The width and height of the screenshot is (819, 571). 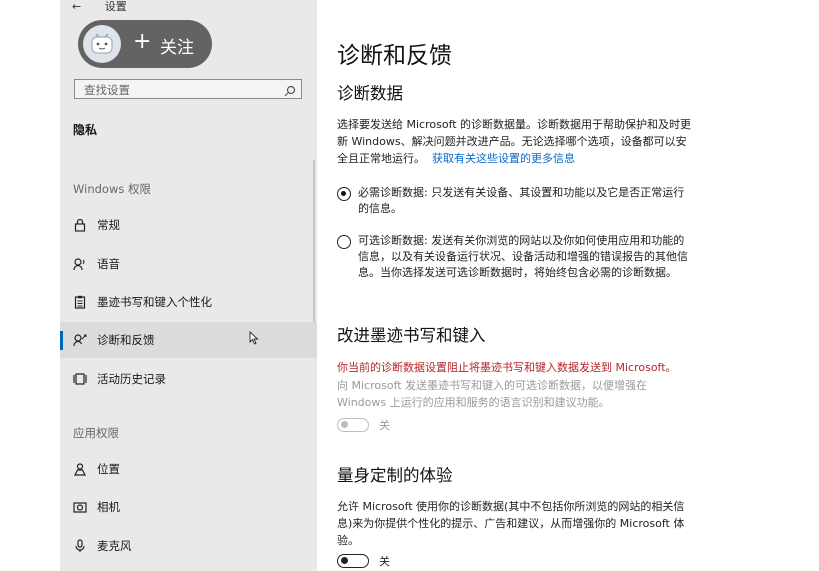 What do you see at coordinates (114, 546) in the screenshot?
I see `sidebar-item-label: 麦克风` at bounding box center [114, 546].